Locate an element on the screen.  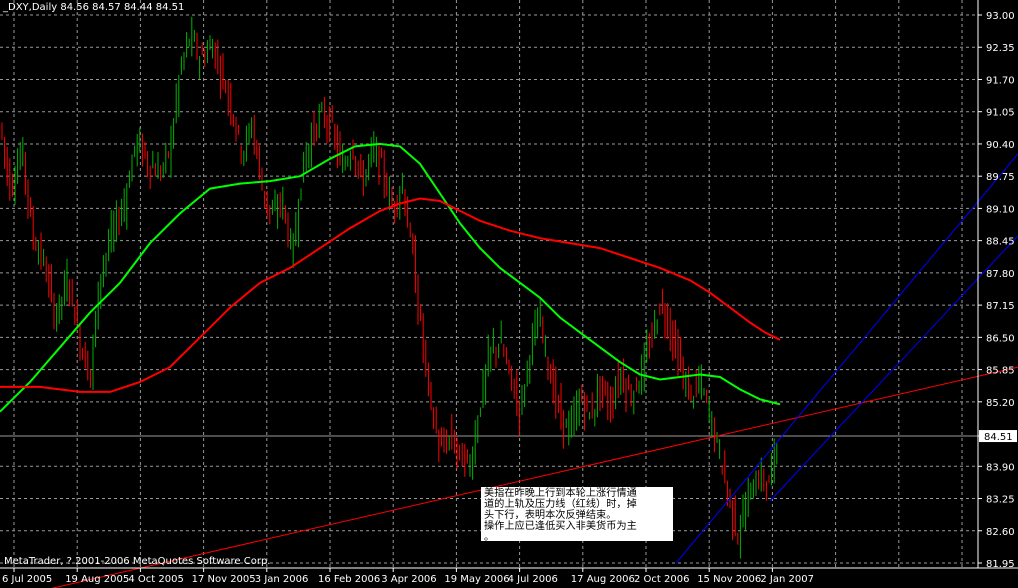
price-tick-label: 87.15 is located at coordinates (1000, 306).